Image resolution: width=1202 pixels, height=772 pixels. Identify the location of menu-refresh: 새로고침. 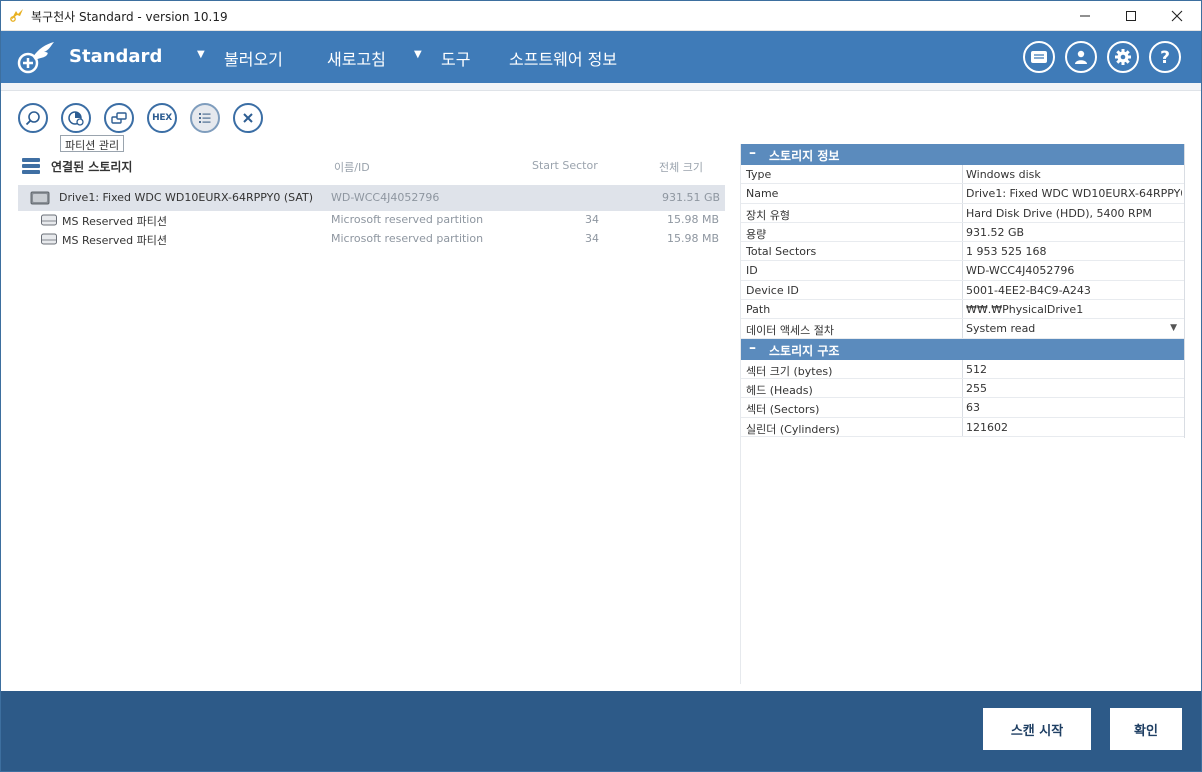
(356, 58).